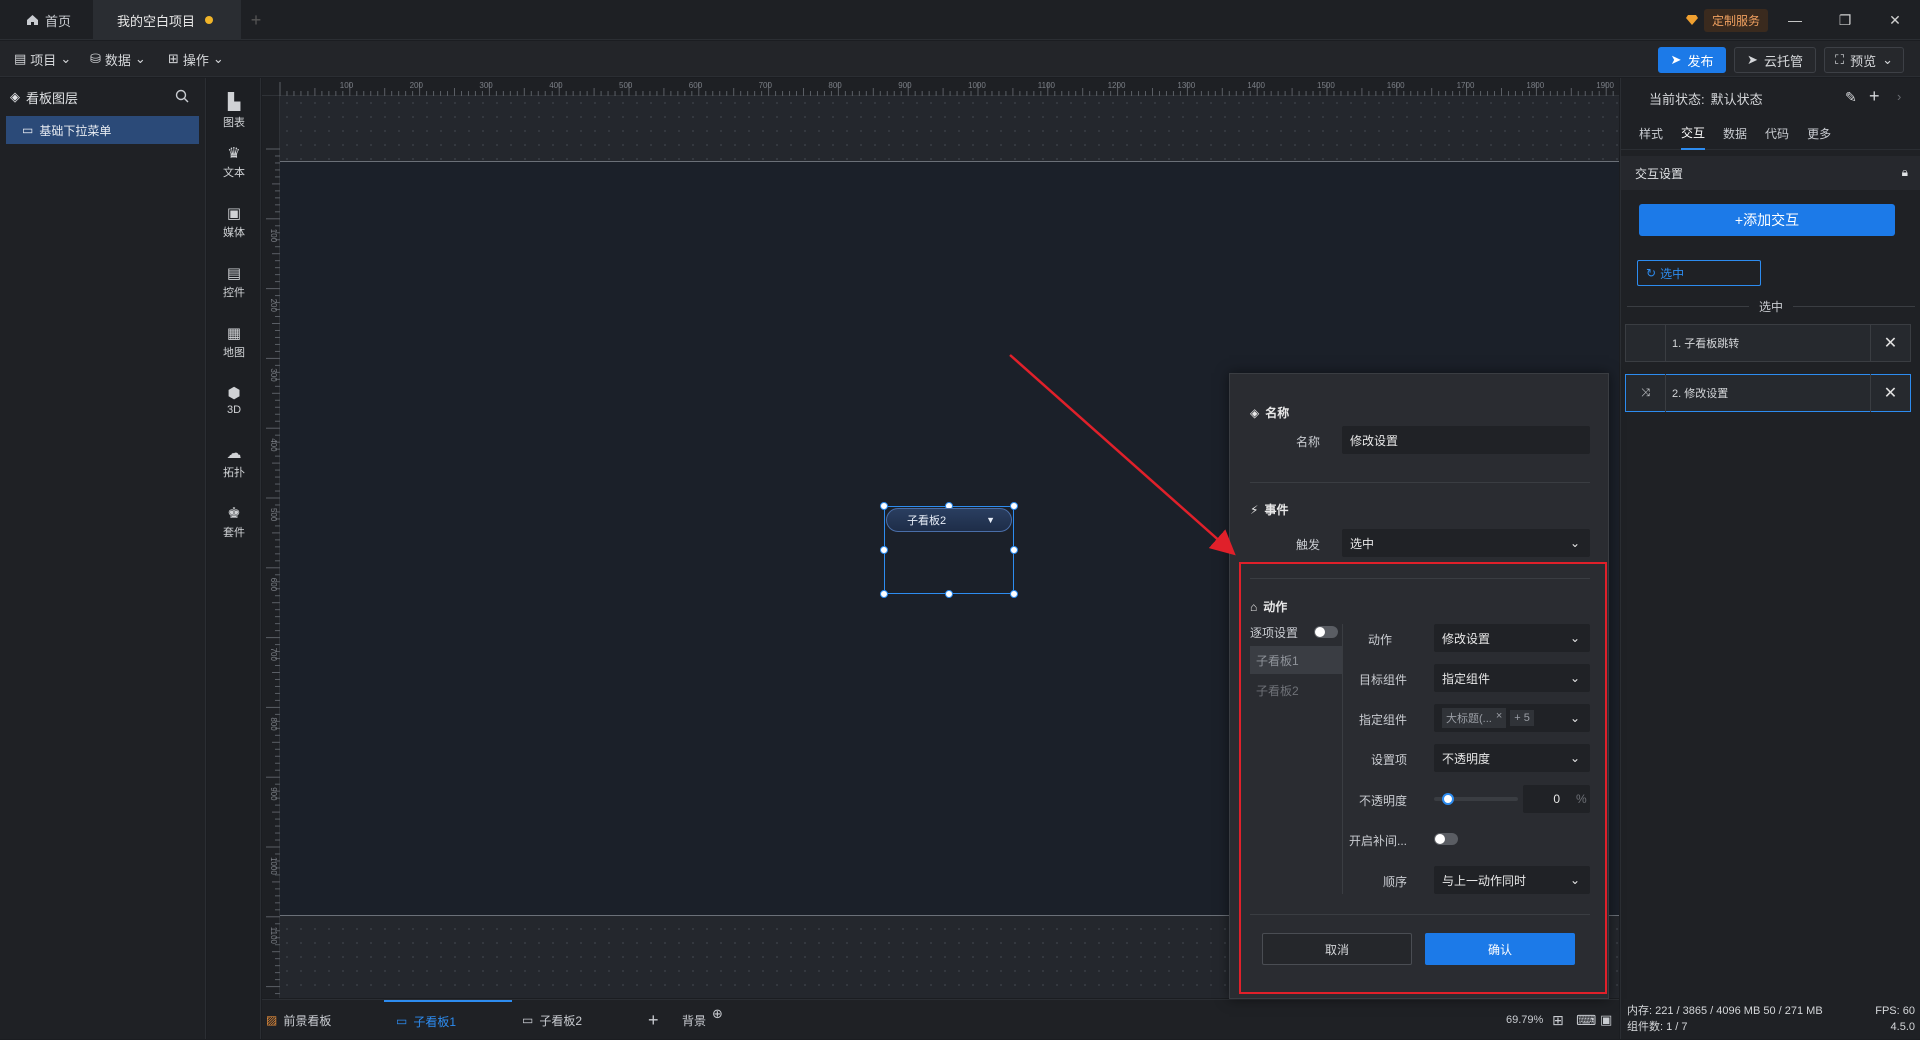 The image size is (1920, 1040). I want to click on tab-more: 更多, so click(1819, 134).